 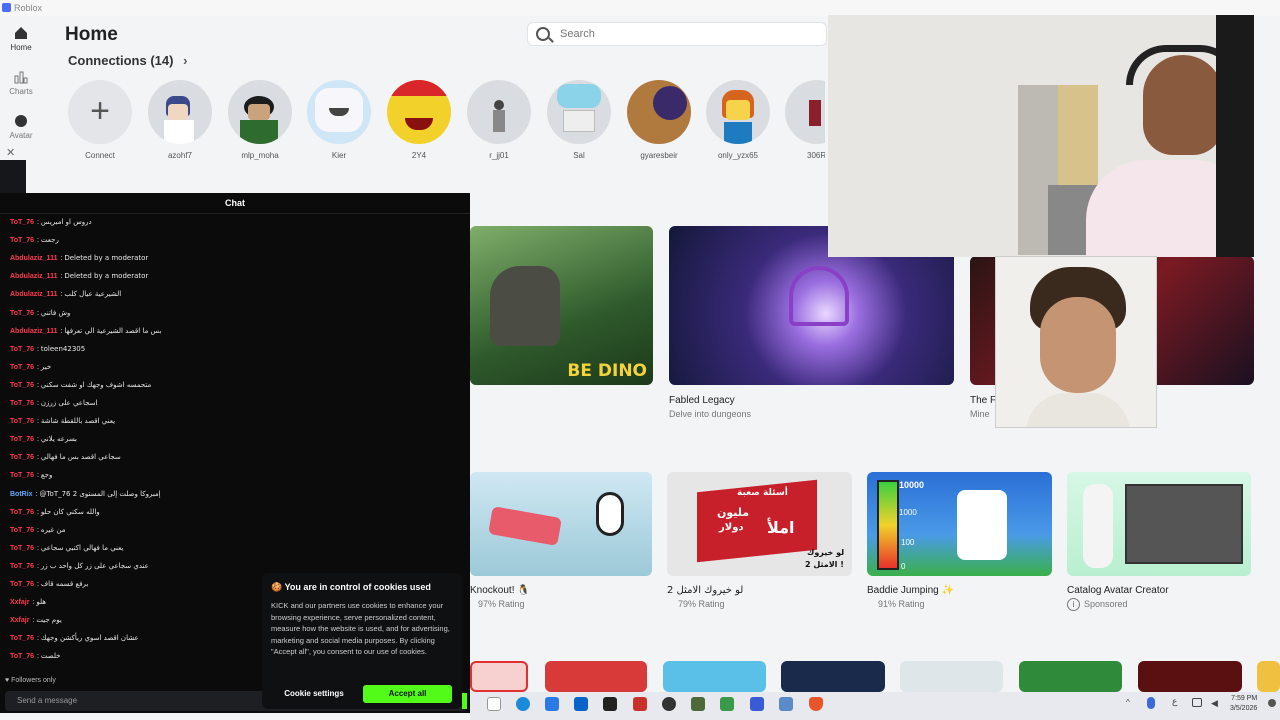 I want to click on microphone-icon, so click(x=1151, y=703).